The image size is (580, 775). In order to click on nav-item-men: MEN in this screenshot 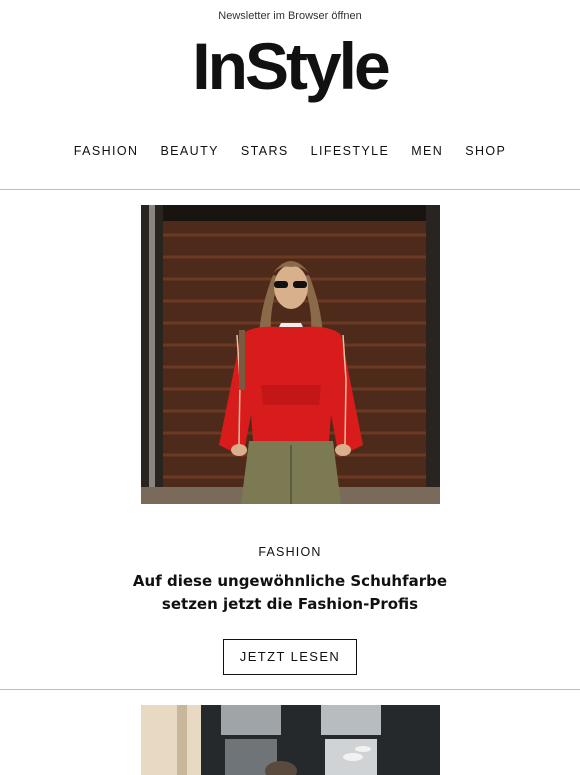, I will do `click(427, 151)`.